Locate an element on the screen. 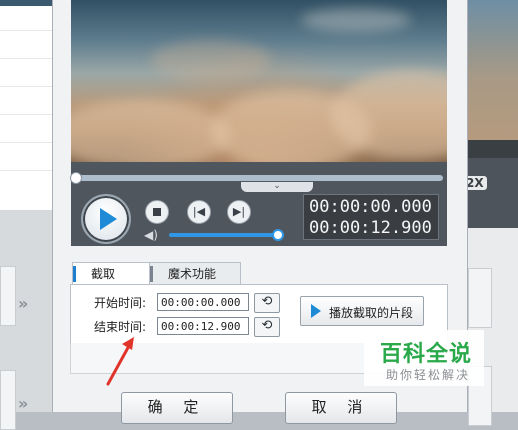  stop-button is located at coordinates (157, 212).